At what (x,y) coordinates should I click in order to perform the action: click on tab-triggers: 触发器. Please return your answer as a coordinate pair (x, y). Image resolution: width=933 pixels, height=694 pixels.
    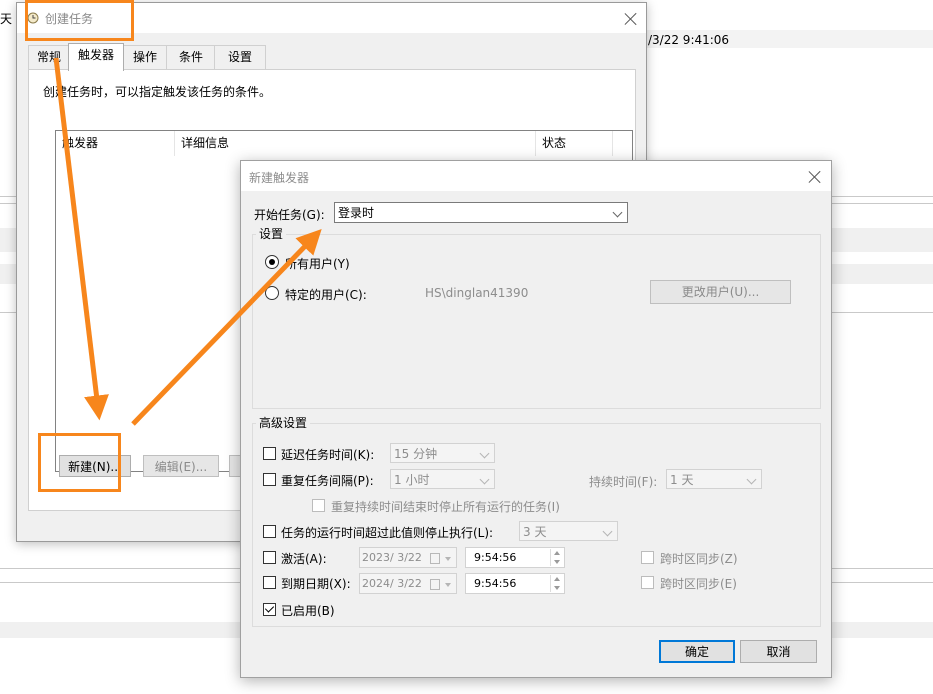
    Looking at the image, I should click on (96, 57).